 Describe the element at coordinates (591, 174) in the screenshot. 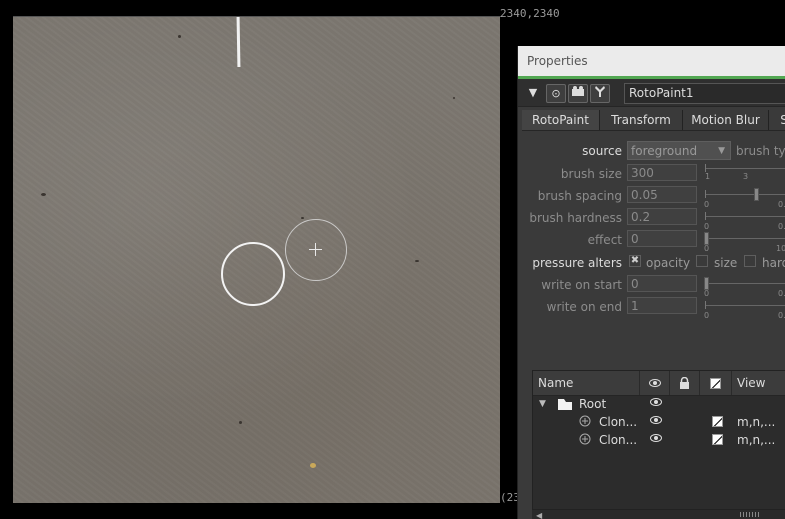

I see `brush-size-label: brush size` at that location.